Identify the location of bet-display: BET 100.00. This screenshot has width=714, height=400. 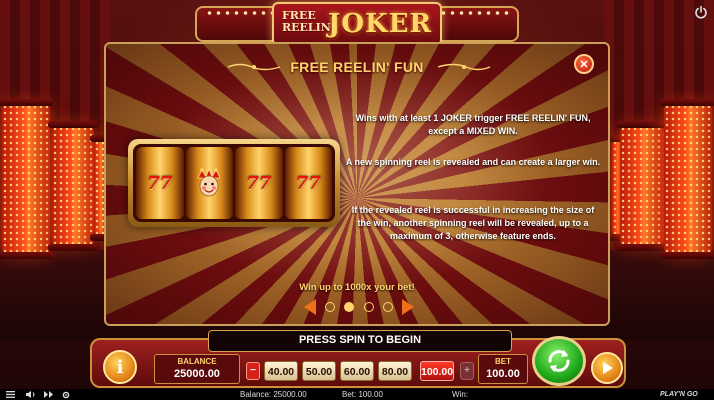
(503, 369).